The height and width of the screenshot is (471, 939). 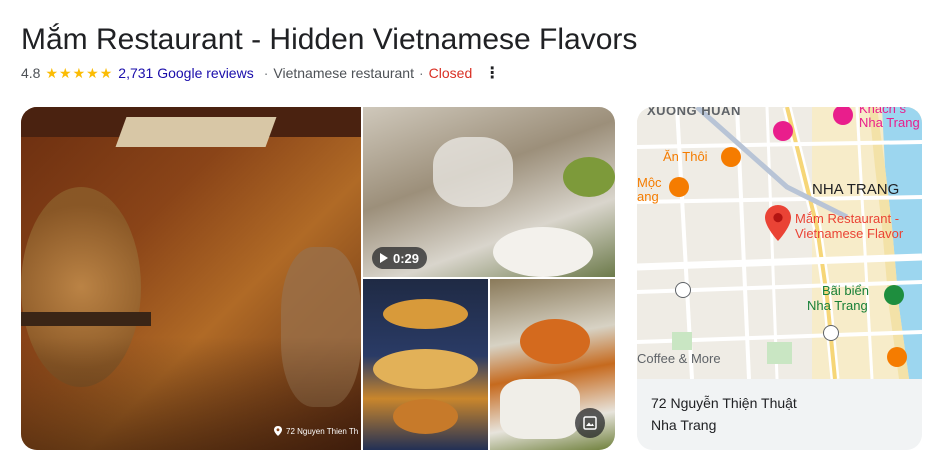 What do you see at coordinates (845, 290) in the screenshot?
I see `map-label-poi: Bãi biển` at bounding box center [845, 290].